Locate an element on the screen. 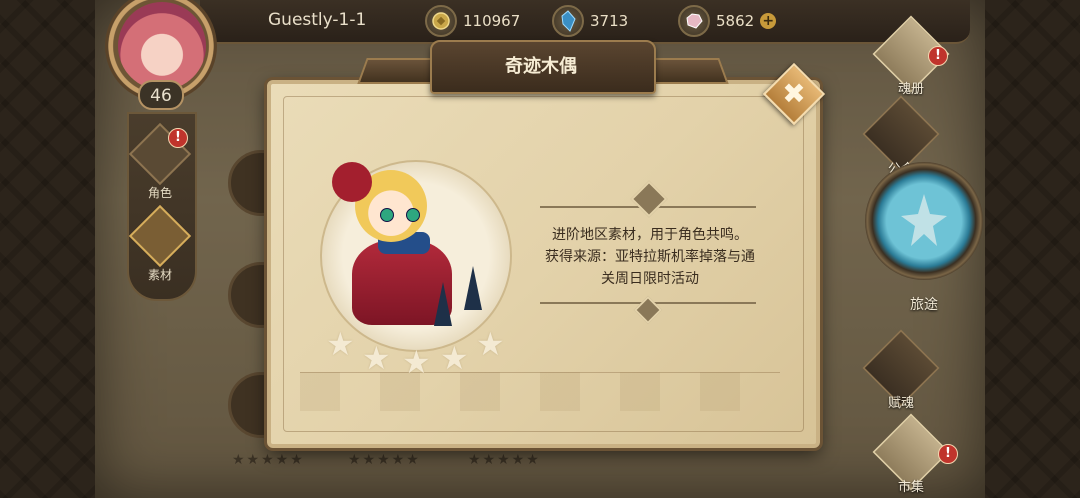 This screenshot has width=1080, height=498. crystal-currency: 3713 is located at coordinates (590, 21).